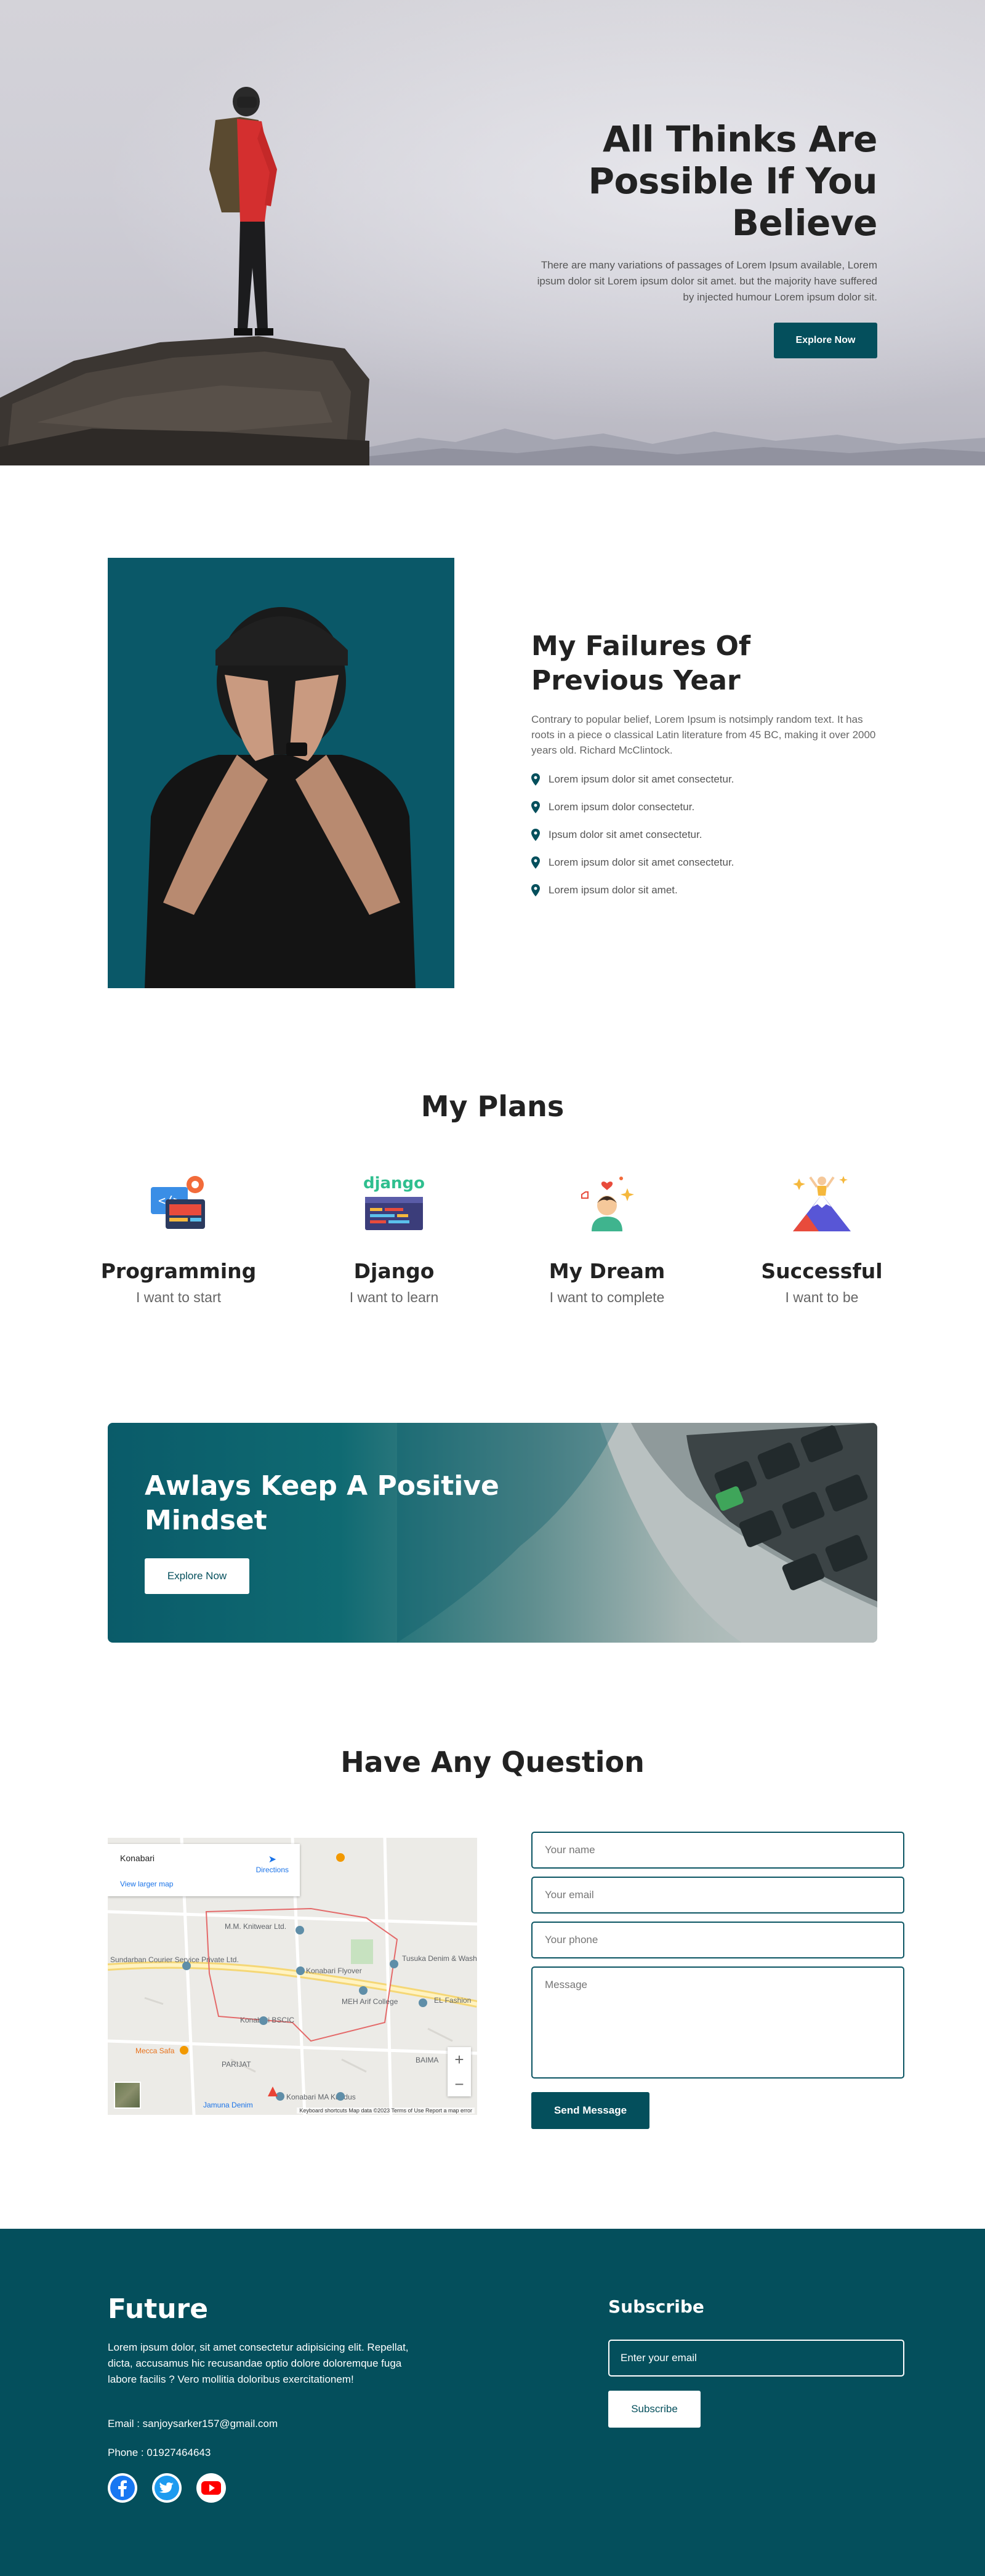  What do you see at coordinates (394, 1238) in the screenshot?
I see `plan-card-django: django Django I want to learn` at bounding box center [394, 1238].